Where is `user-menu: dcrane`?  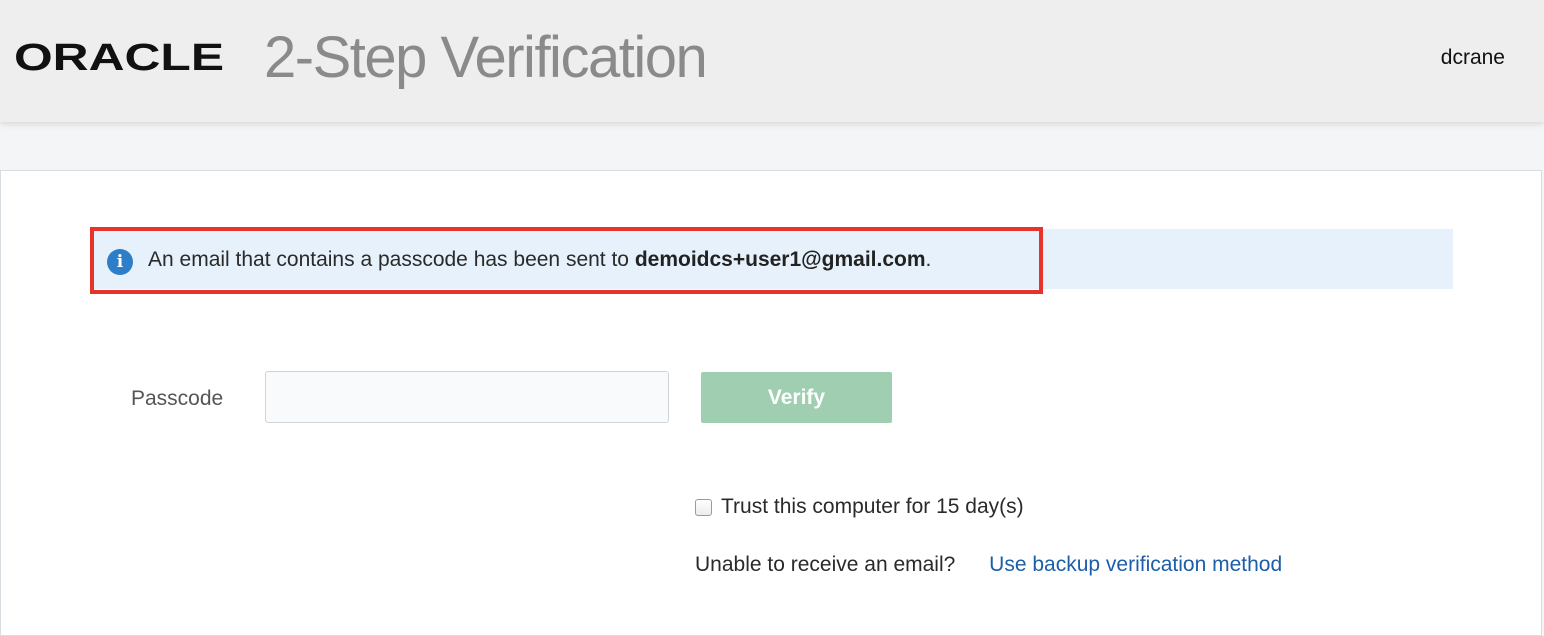 user-menu: dcrane is located at coordinates (1473, 58).